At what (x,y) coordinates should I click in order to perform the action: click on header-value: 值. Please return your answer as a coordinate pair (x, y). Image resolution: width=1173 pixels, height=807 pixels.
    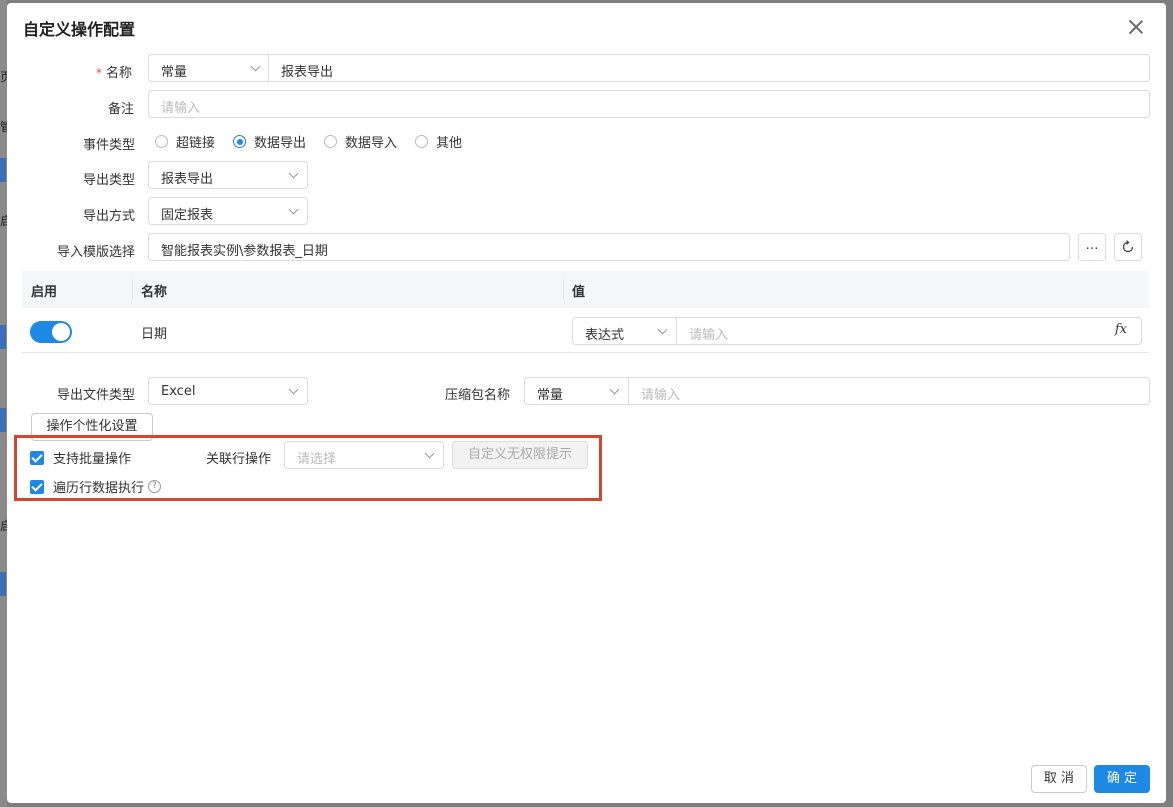
    Looking at the image, I should click on (579, 292).